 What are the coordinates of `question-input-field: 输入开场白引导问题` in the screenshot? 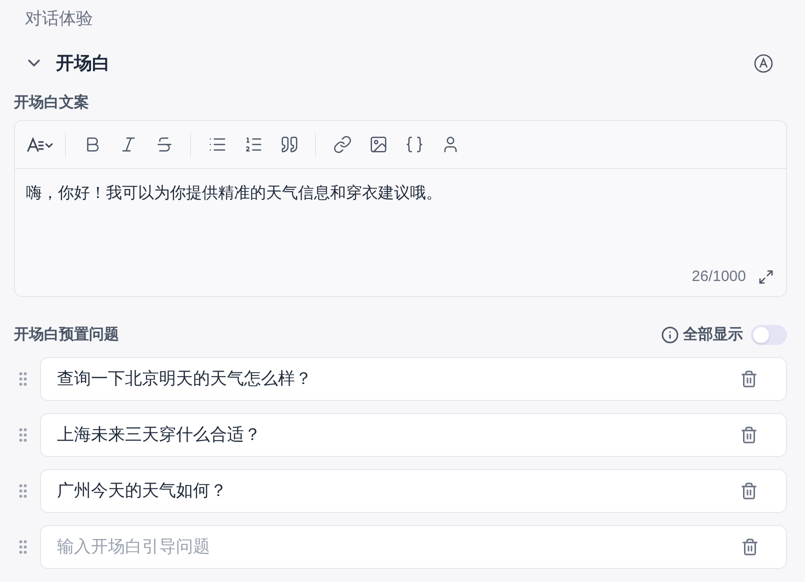 It's located at (413, 547).